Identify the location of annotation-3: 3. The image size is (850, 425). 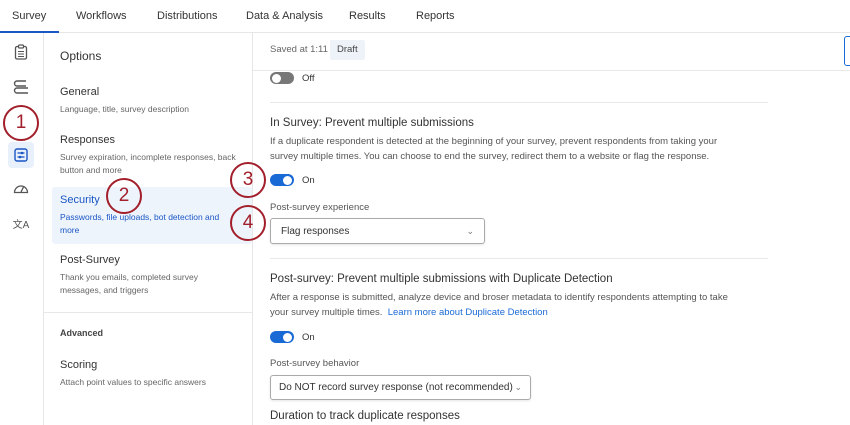
(248, 180).